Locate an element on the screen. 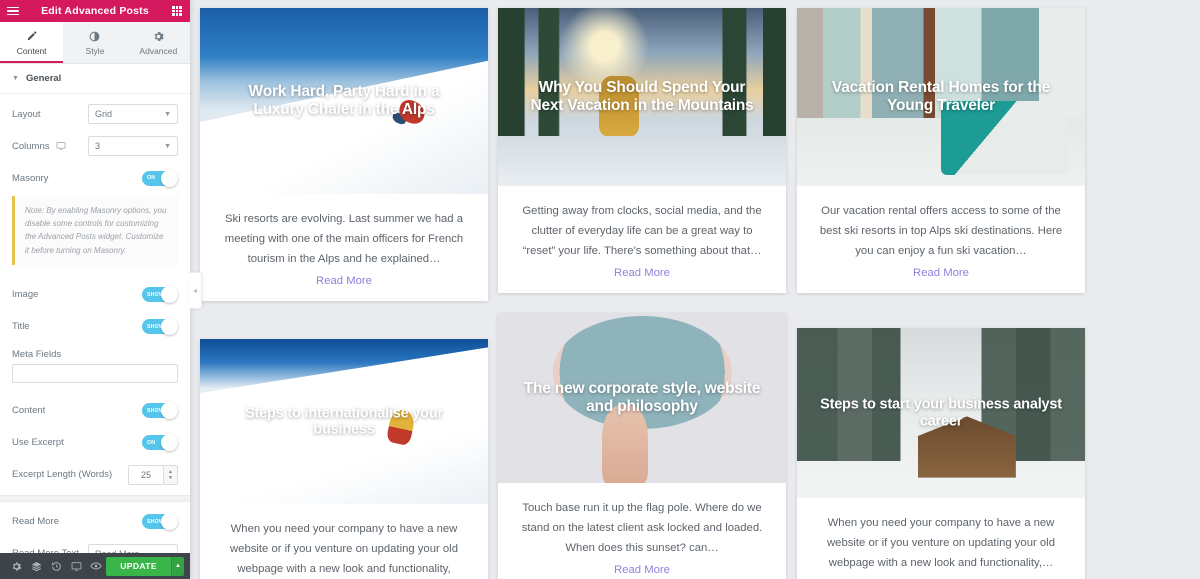 Image resolution: width=1200 pixels, height=579 pixels. columns-label: Columns is located at coordinates (50, 146).